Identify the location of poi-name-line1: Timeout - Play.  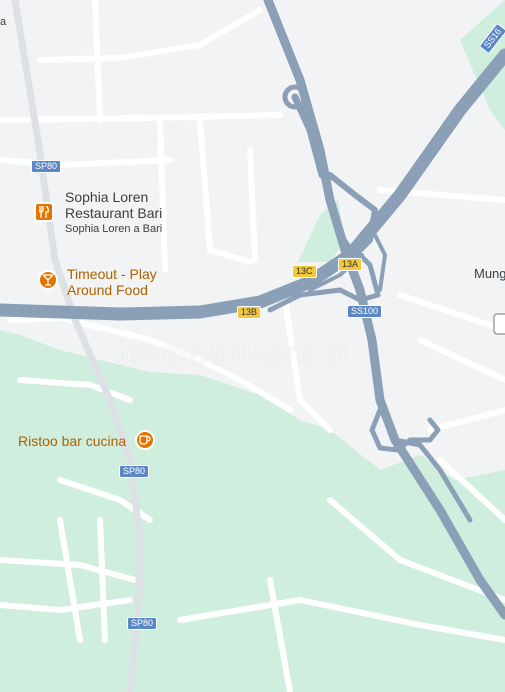
(112, 274).